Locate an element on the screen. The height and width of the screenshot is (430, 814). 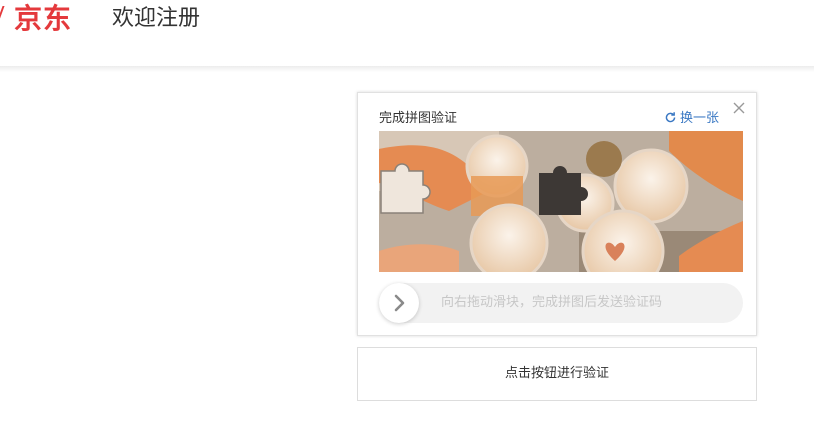
verify-button: 点击按钮进行验证 is located at coordinates (557, 374).